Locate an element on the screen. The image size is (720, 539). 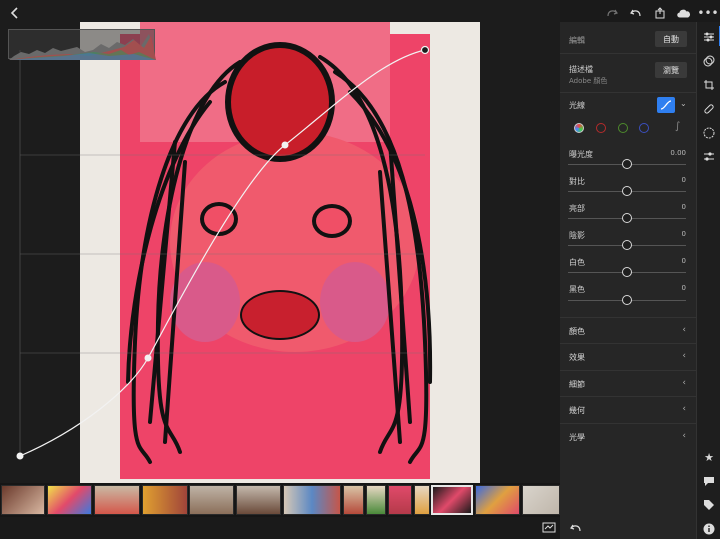
more-icon: ••• is located at coordinates (708, 13).